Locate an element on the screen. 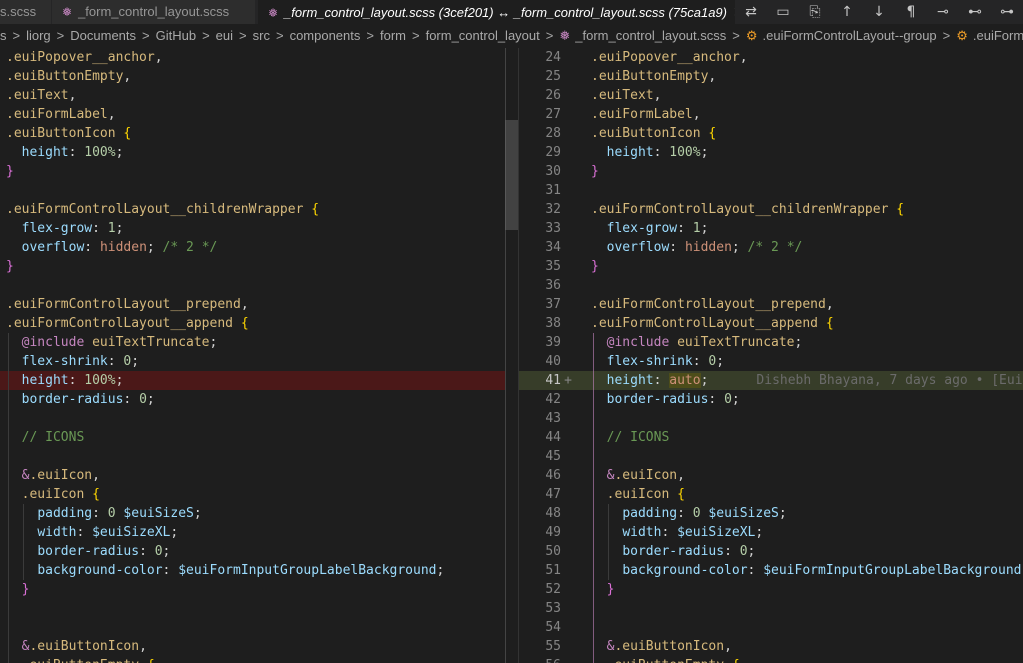 This screenshot has width=1023, height=663. arrow-down-icon: ↓ is located at coordinates (879, 12).